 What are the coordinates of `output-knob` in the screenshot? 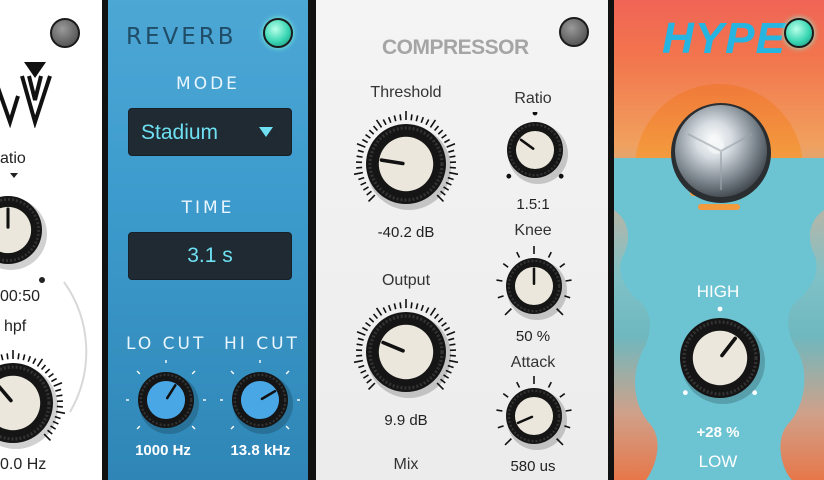 It's located at (406, 354).